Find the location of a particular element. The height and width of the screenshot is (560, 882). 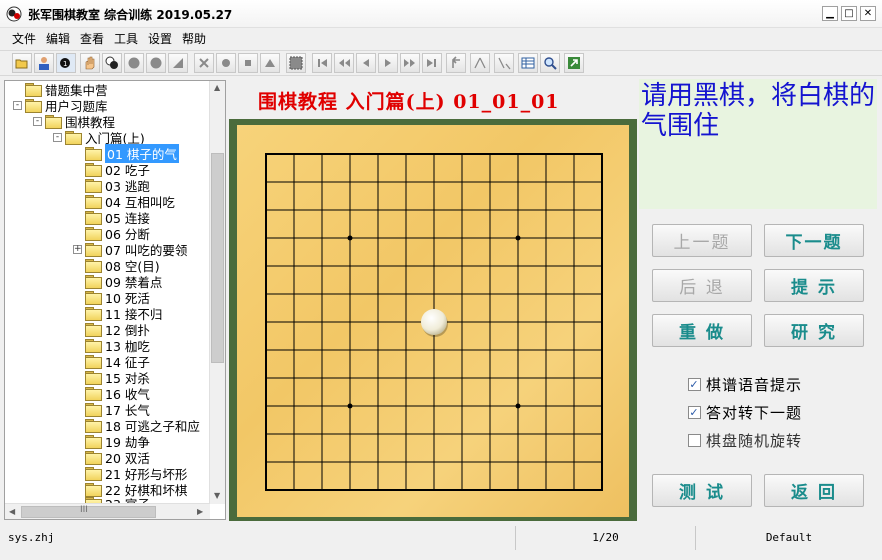

stones-icon is located at coordinates (112, 63).